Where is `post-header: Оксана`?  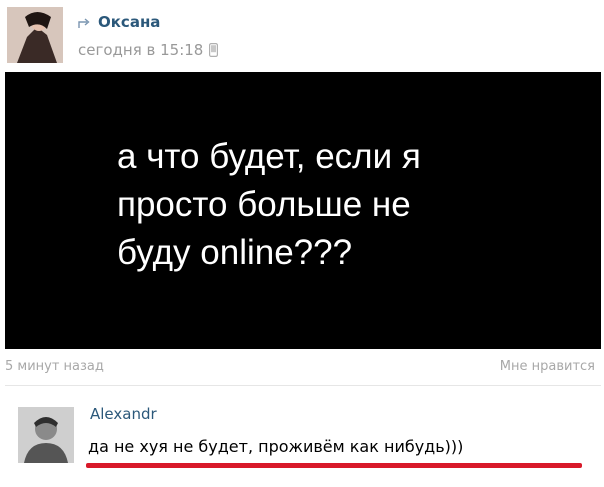 post-header: Оксана is located at coordinates (119, 22).